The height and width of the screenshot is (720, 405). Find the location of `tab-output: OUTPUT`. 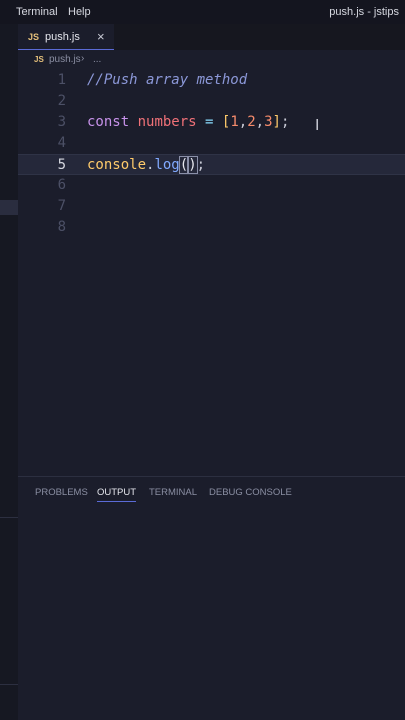

tab-output: OUTPUT is located at coordinates (117, 494).